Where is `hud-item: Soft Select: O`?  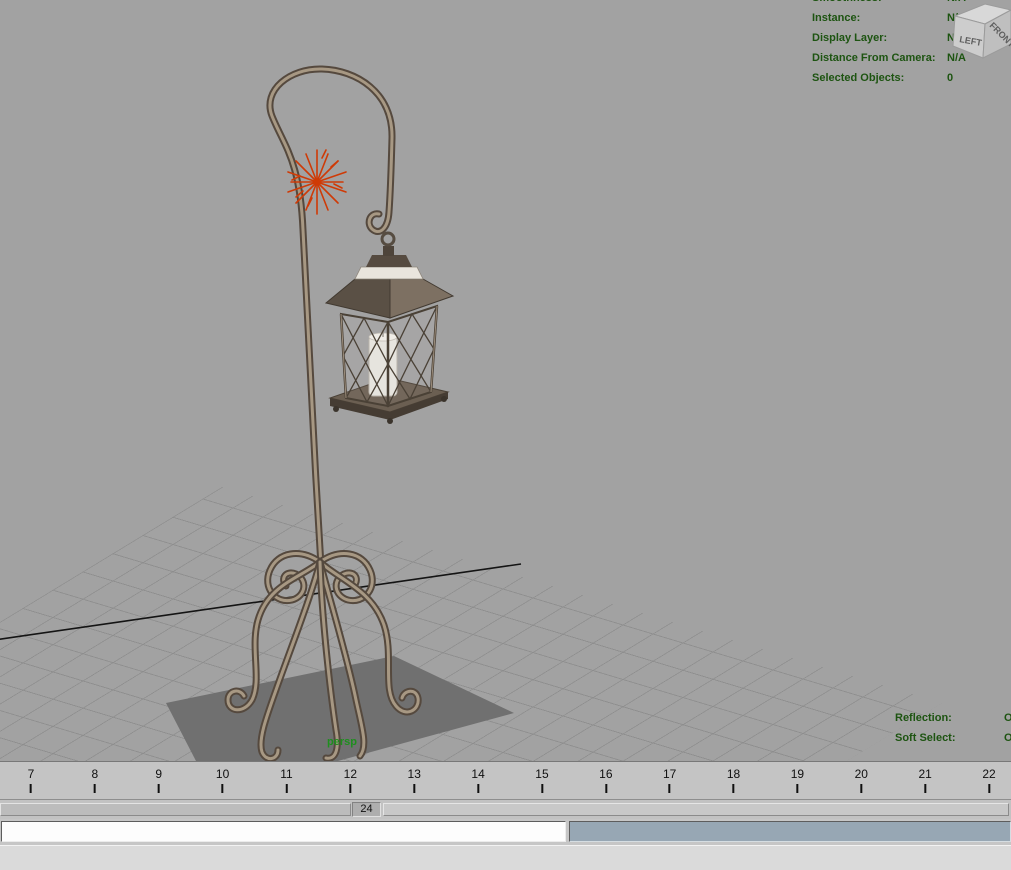 hud-item: Soft Select: O is located at coordinates (953, 738).